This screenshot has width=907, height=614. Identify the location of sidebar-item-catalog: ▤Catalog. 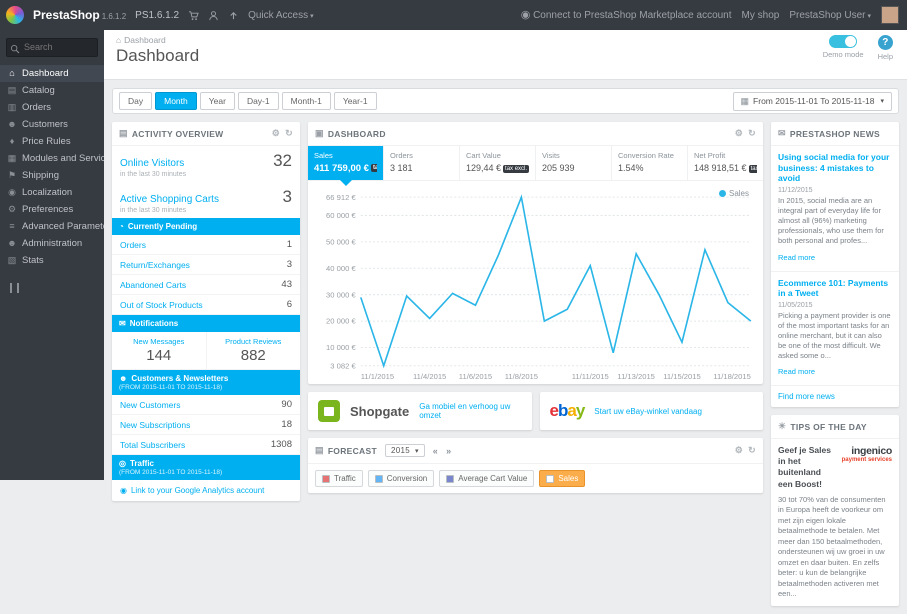
(52, 90).